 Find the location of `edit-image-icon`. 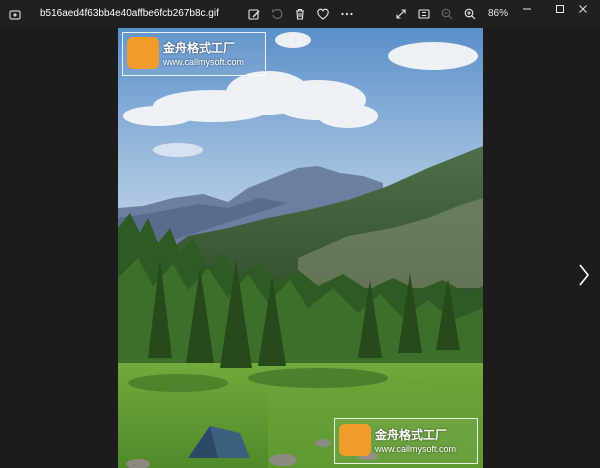

edit-image-icon is located at coordinates (254, 14).